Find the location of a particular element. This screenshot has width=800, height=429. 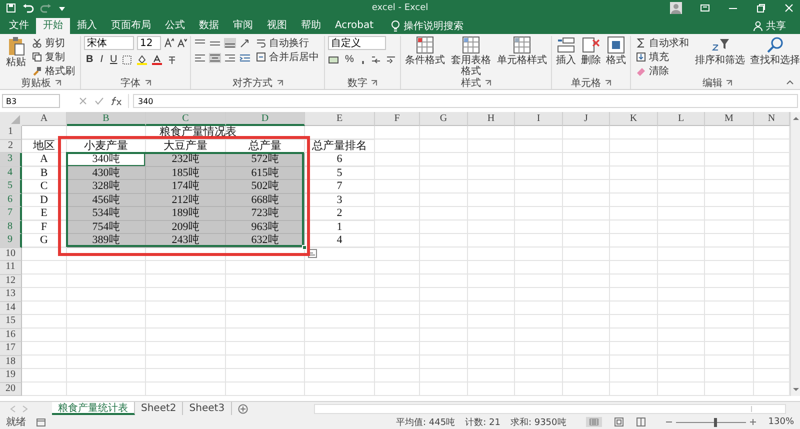

row-header: 16 is located at coordinates (11, 335).